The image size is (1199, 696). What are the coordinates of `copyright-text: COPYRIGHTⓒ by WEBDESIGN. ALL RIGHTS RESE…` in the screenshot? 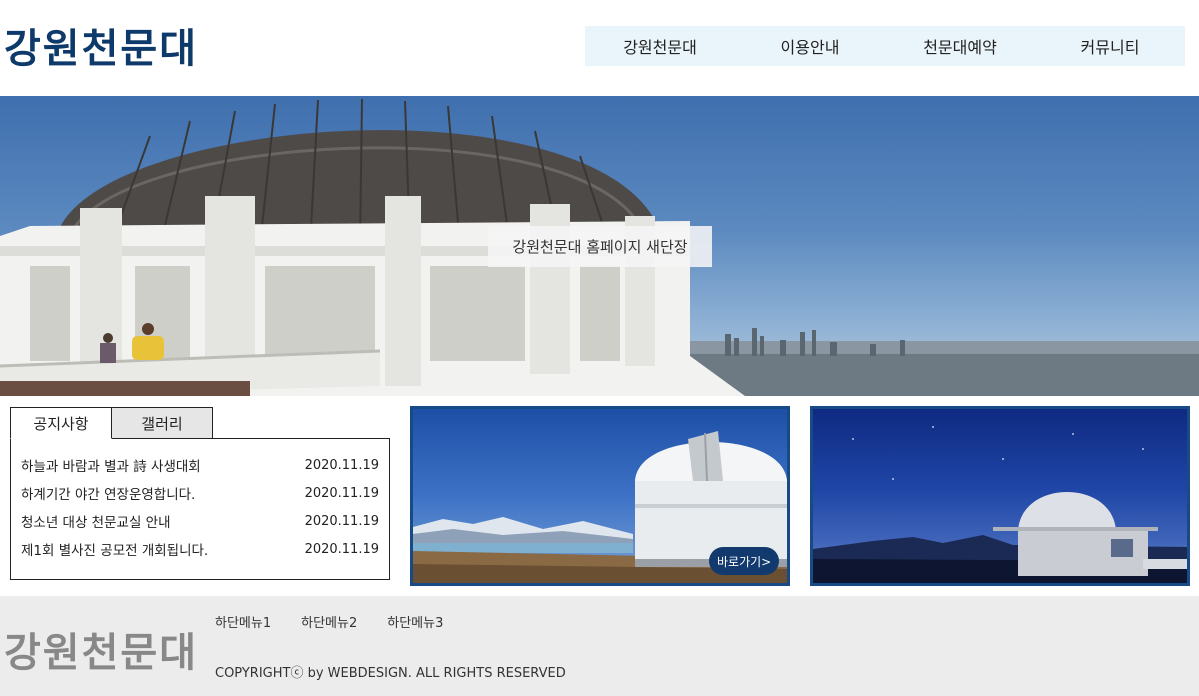 It's located at (390, 673).